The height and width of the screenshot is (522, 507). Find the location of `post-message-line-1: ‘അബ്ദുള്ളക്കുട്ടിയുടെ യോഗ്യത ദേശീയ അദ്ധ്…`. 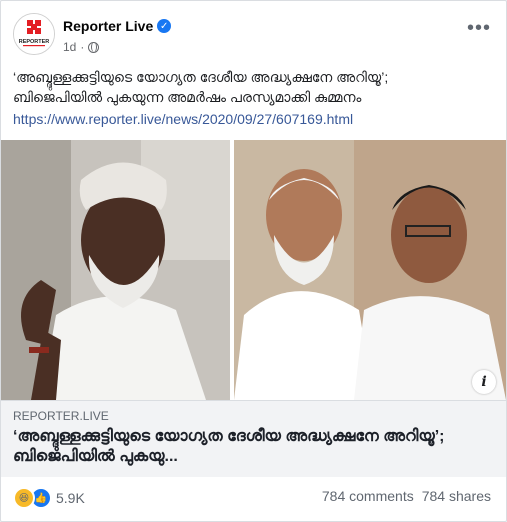

post-message-line-1: ‘അബ്ദുള്ളക്കുട്ടിയുടെ യോഗ്യത ദേശീയ അദ്ധ്… is located at coordinates (201, 77).